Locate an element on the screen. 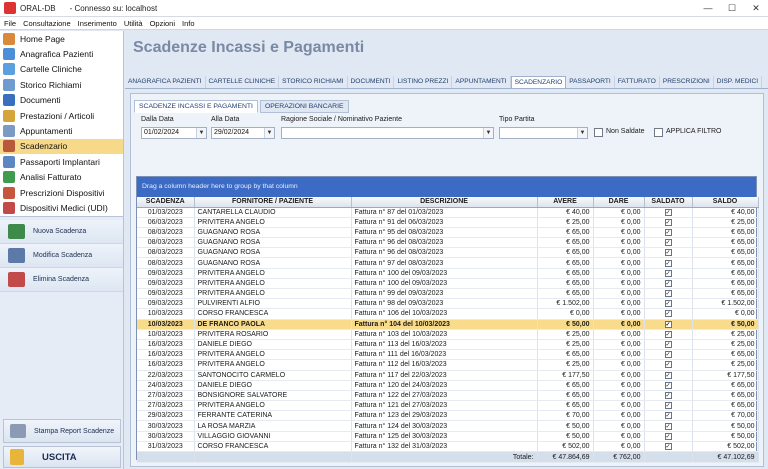 This screenshot has width=768, height=469. menu-item-utilit: Utilità is located at coordinates (133, 23).